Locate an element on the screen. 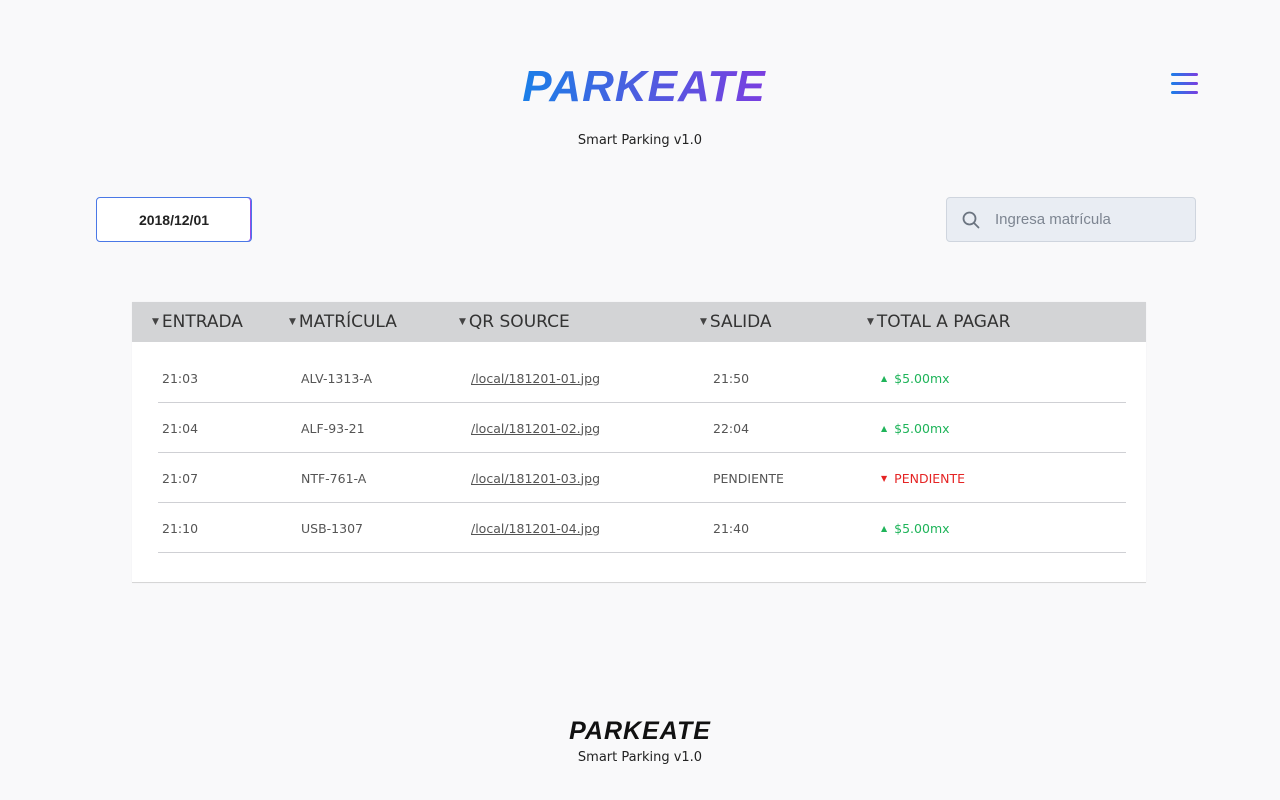 This screenshot has width=1280, height=800. footer-logo: PARKEATE is located at coordinates (640, 731).